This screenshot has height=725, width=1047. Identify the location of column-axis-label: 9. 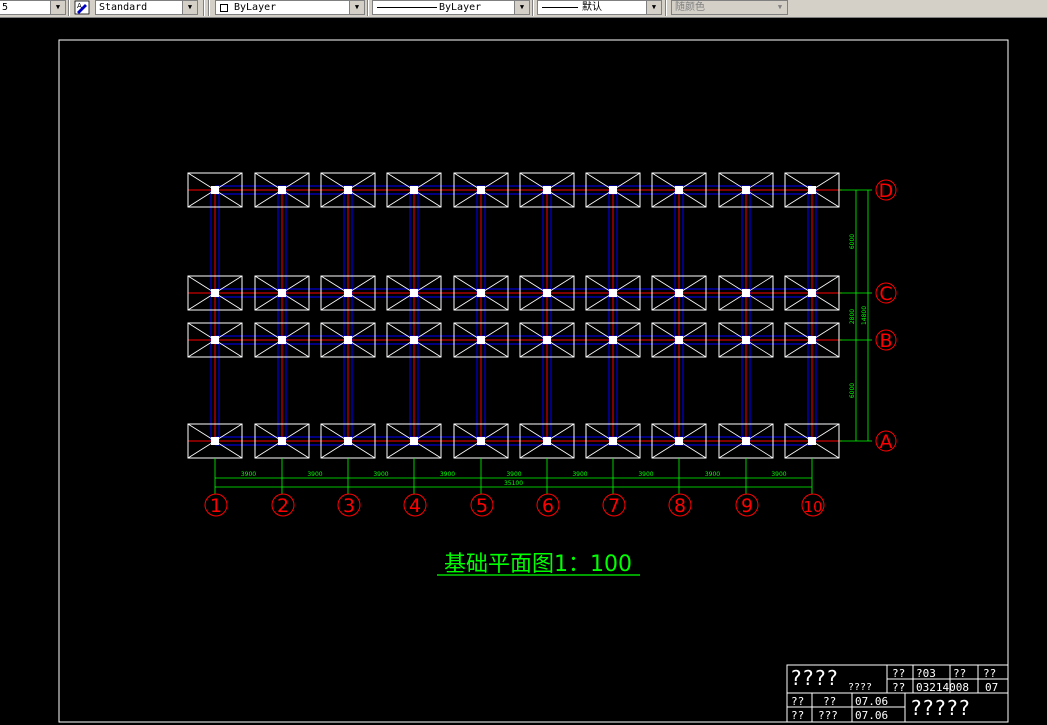
(747, 506).